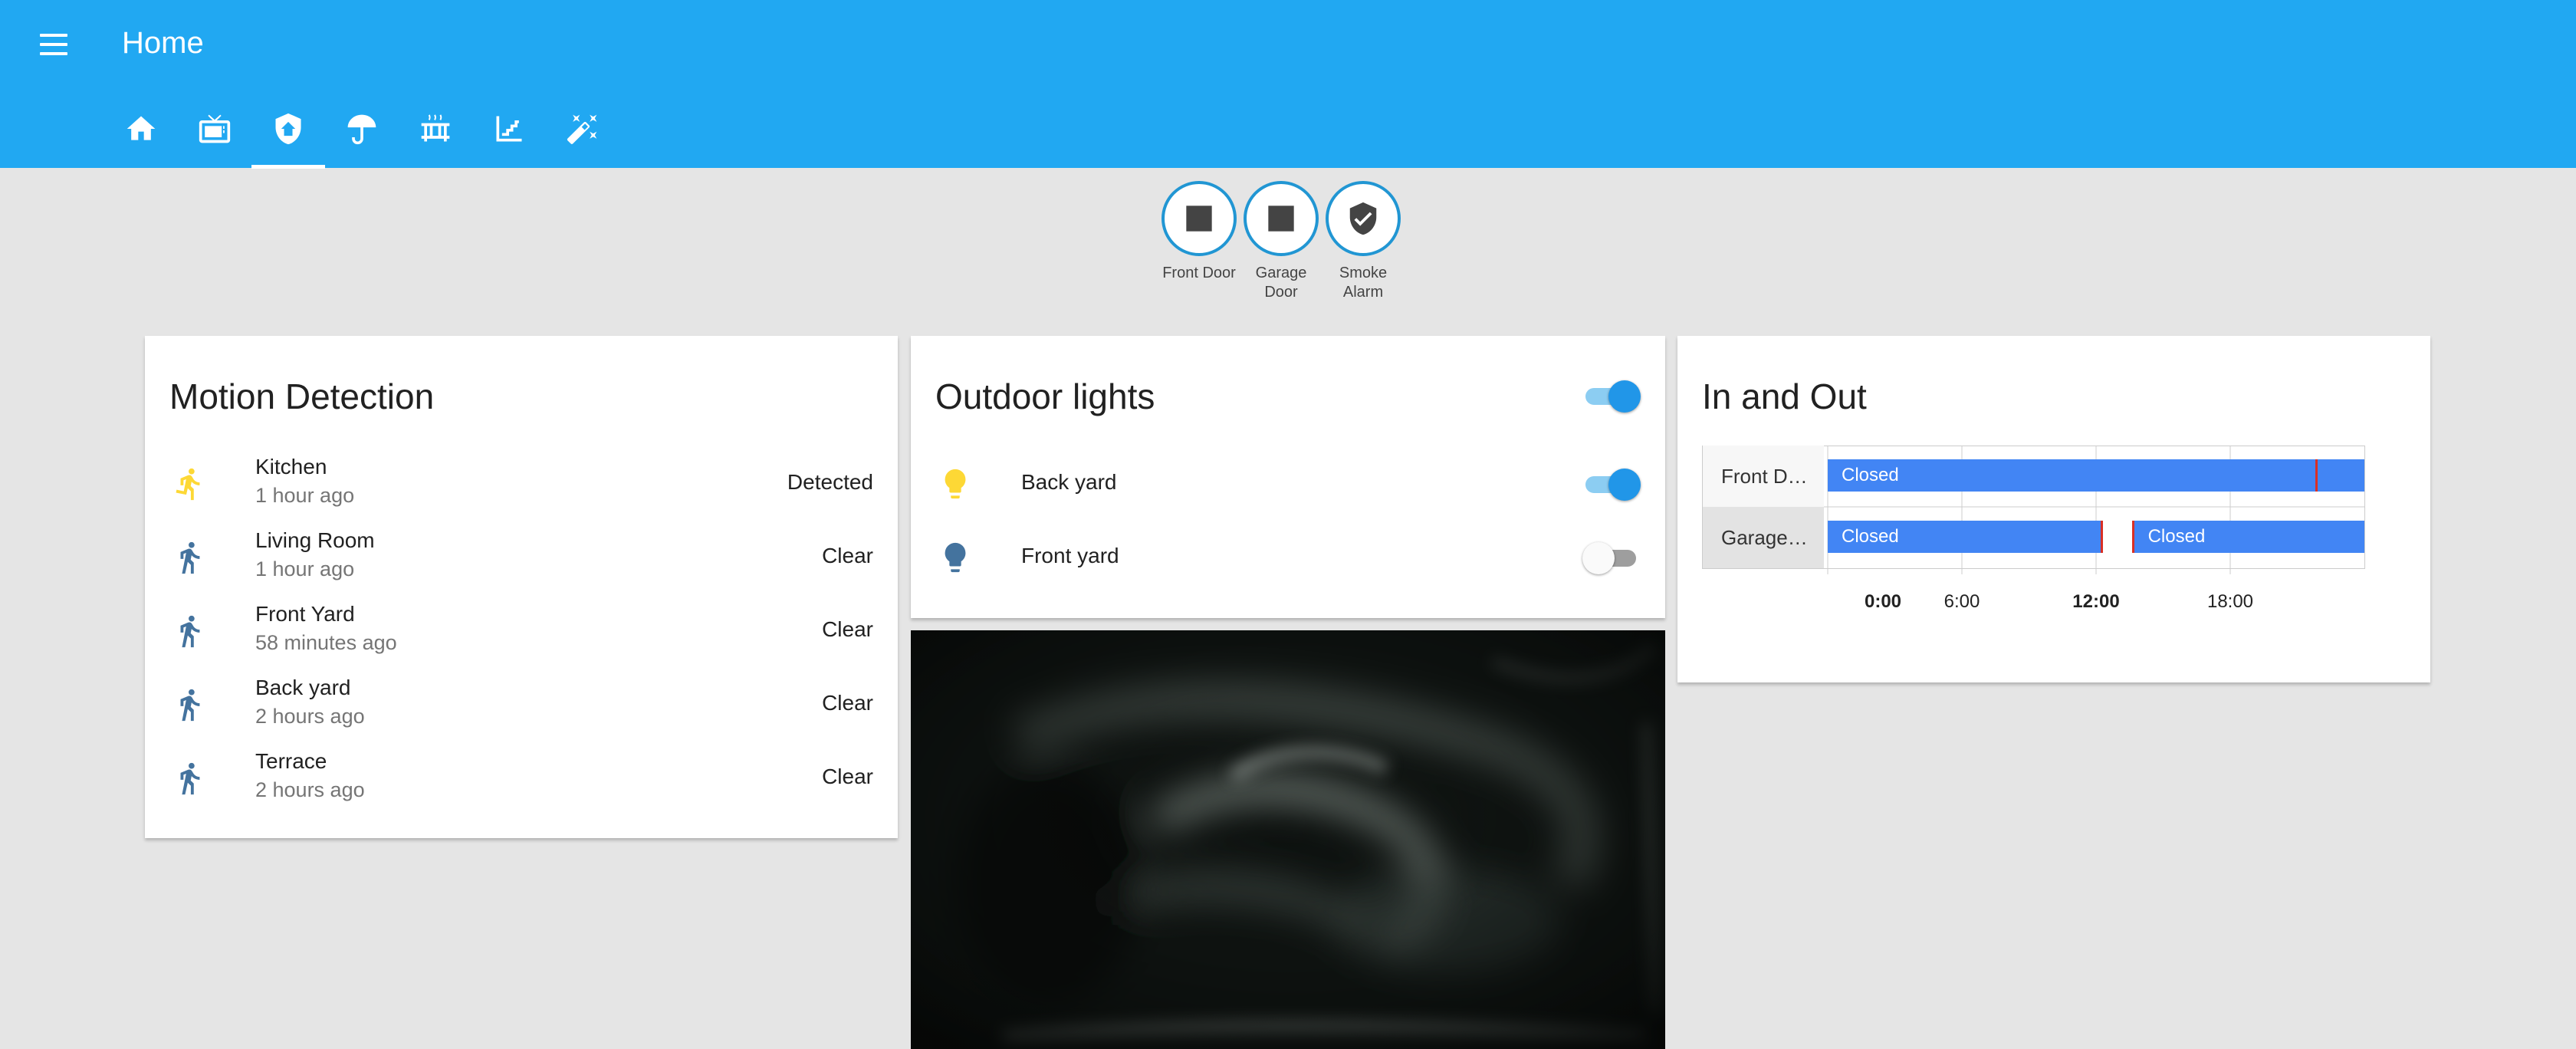 The width and height of the screenshot is (2576, 1049). I want to click on tab-media, so click(215, 133).